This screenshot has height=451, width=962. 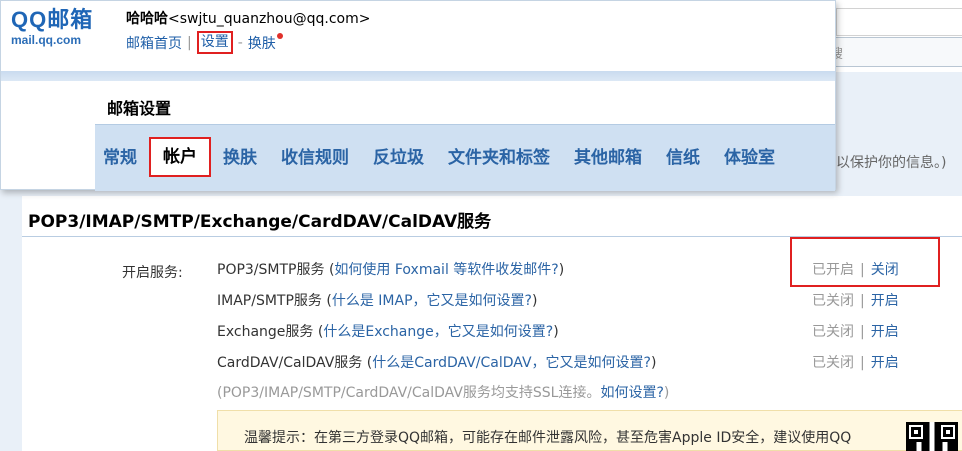 I want to click on enable-imap-button: 开启, so click(x=885, y=301).